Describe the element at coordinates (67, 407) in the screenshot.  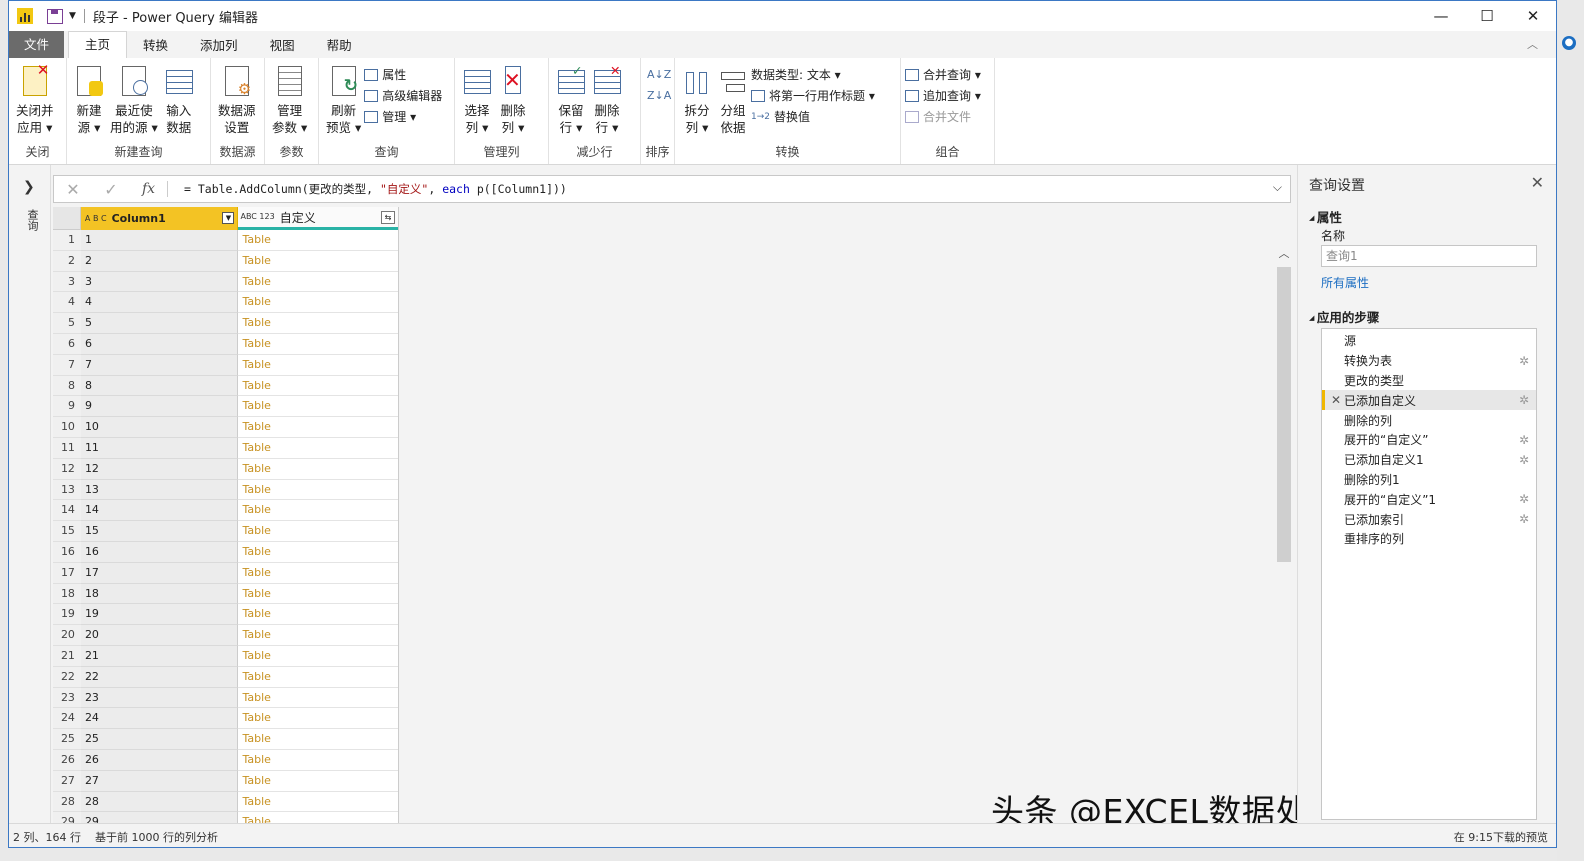
I see `row-number: 9` at that location.